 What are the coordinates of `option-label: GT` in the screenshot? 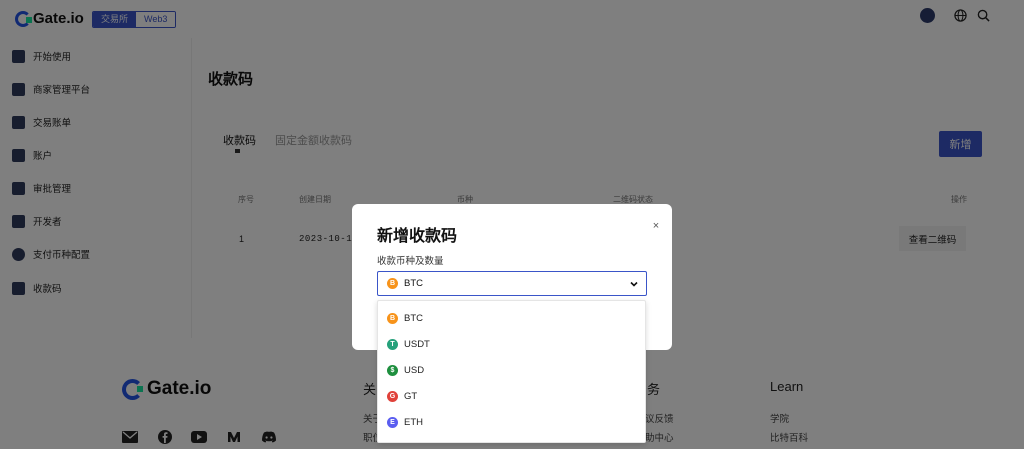 It's located at (411, 396).